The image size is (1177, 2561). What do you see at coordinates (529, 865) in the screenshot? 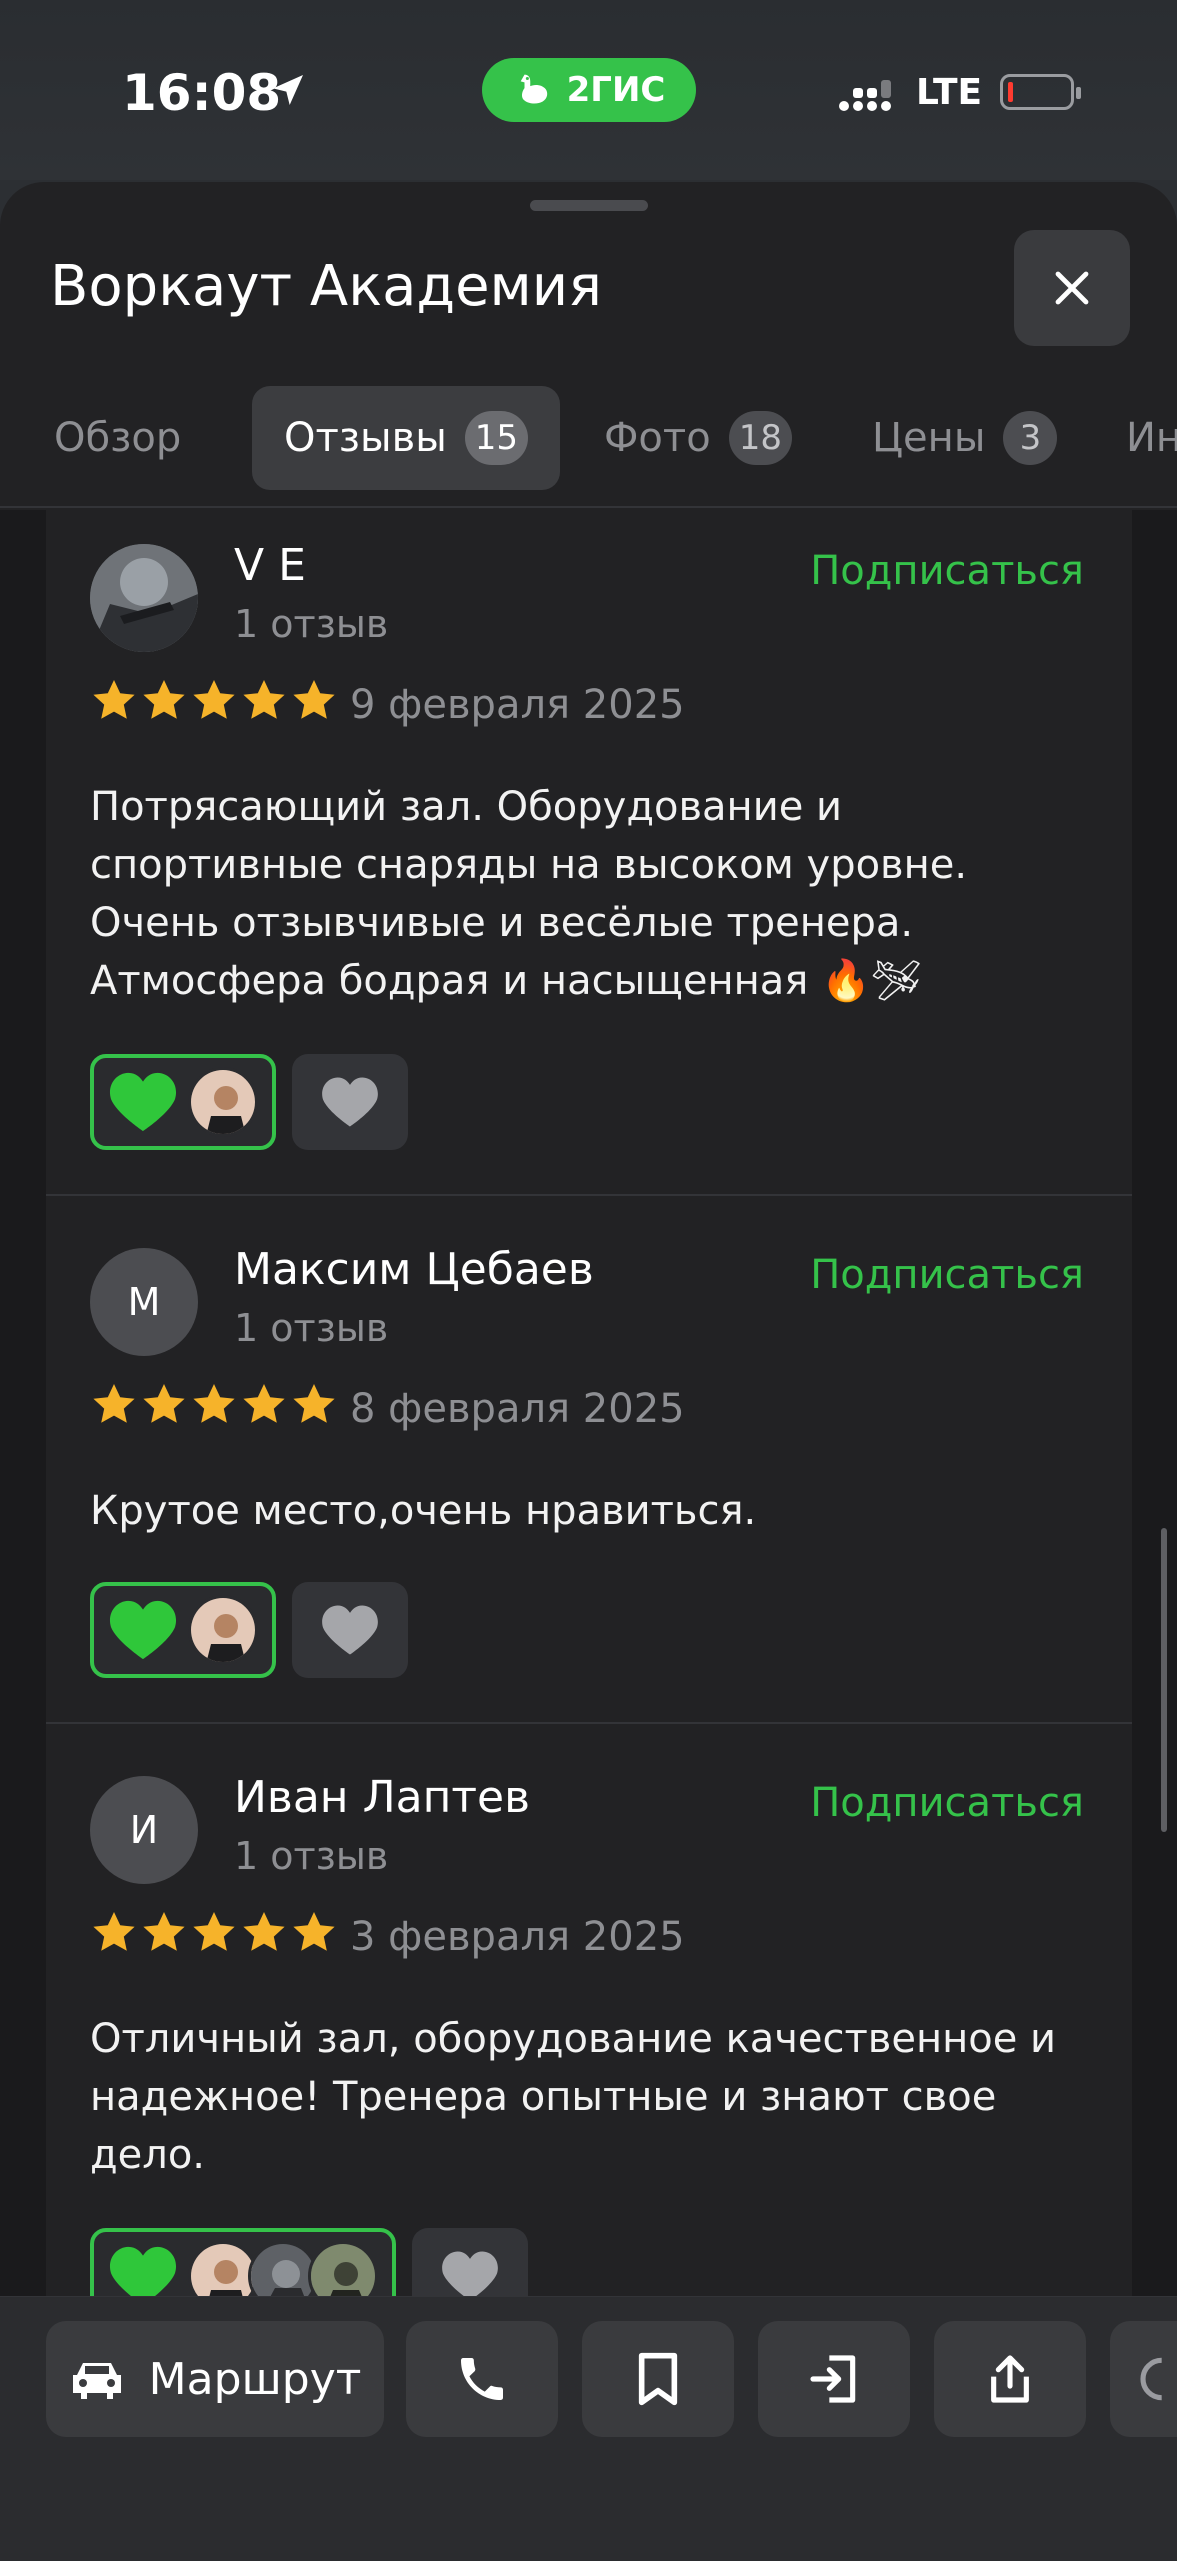
I see `review-text-line: спортивные снаряды на высоком уровне.` at bounding box center [529, 865].